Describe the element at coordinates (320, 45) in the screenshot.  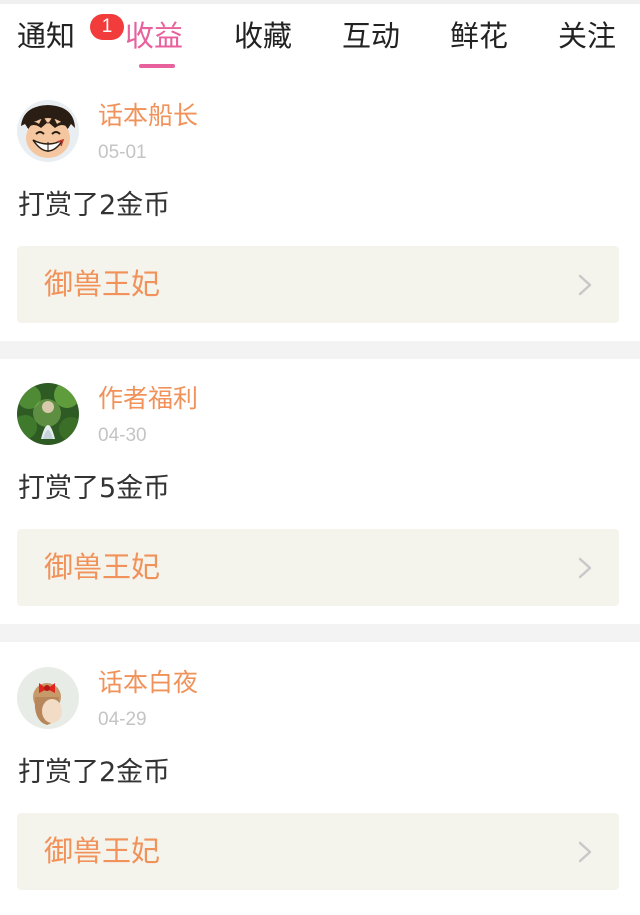
I see `tab-bar: 通知 1 收益 收藏 互动 鲜花 关注` at that location.